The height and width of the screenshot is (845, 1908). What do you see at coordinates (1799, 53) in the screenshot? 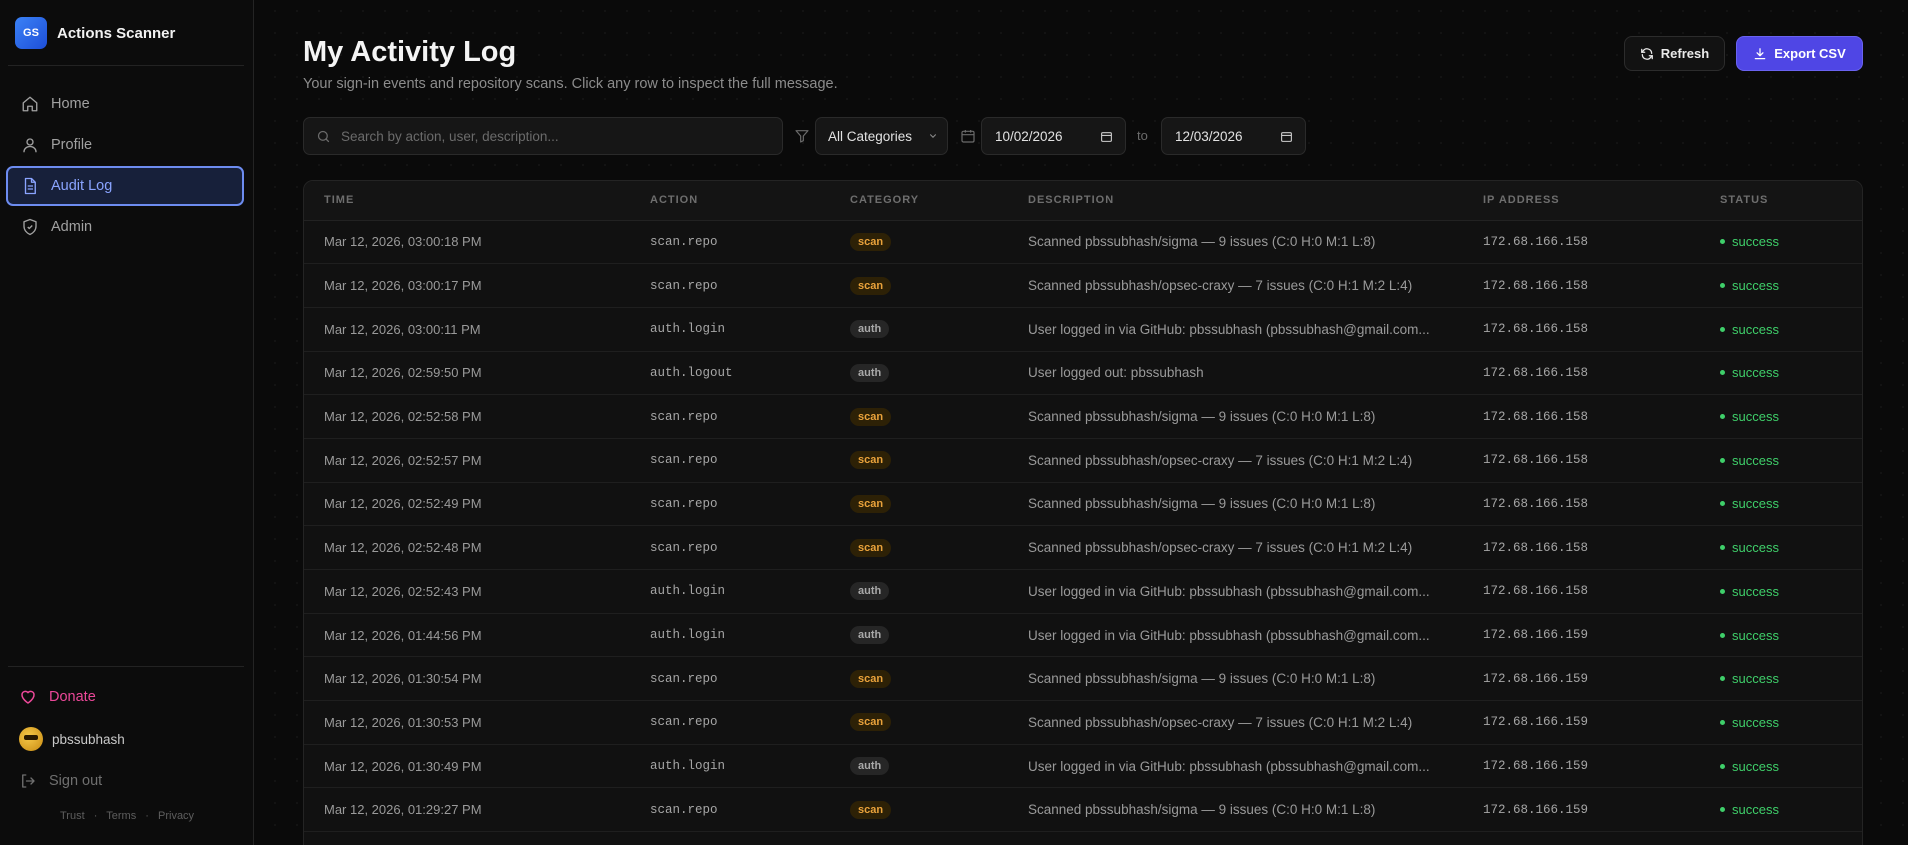
I see `export-csv-button: Export CSV` at bounding box center [1799, 53].